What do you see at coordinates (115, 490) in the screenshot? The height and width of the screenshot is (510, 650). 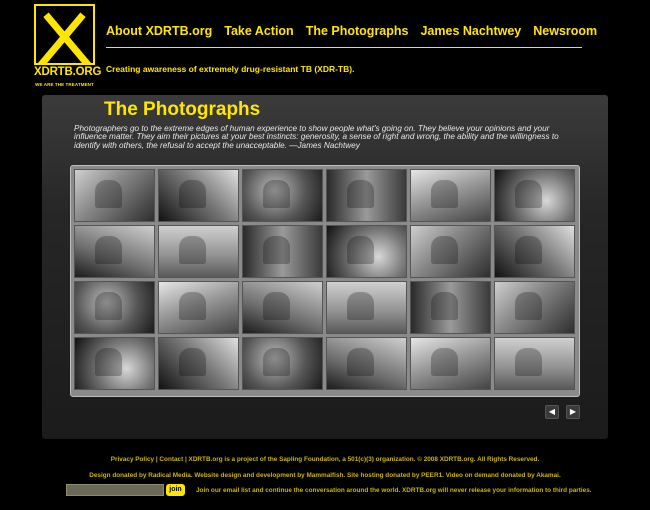 I see `email-signup-input` at bounding box center [115, 490].